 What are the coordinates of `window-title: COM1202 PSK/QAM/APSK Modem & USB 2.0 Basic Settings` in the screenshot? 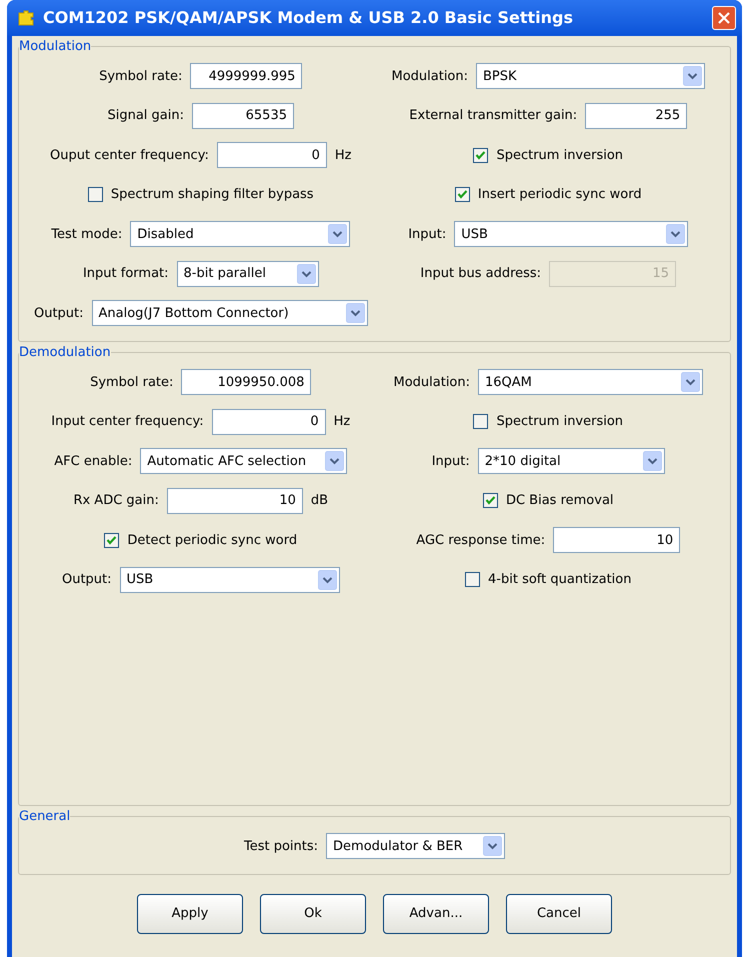 It's located at (308, 18).